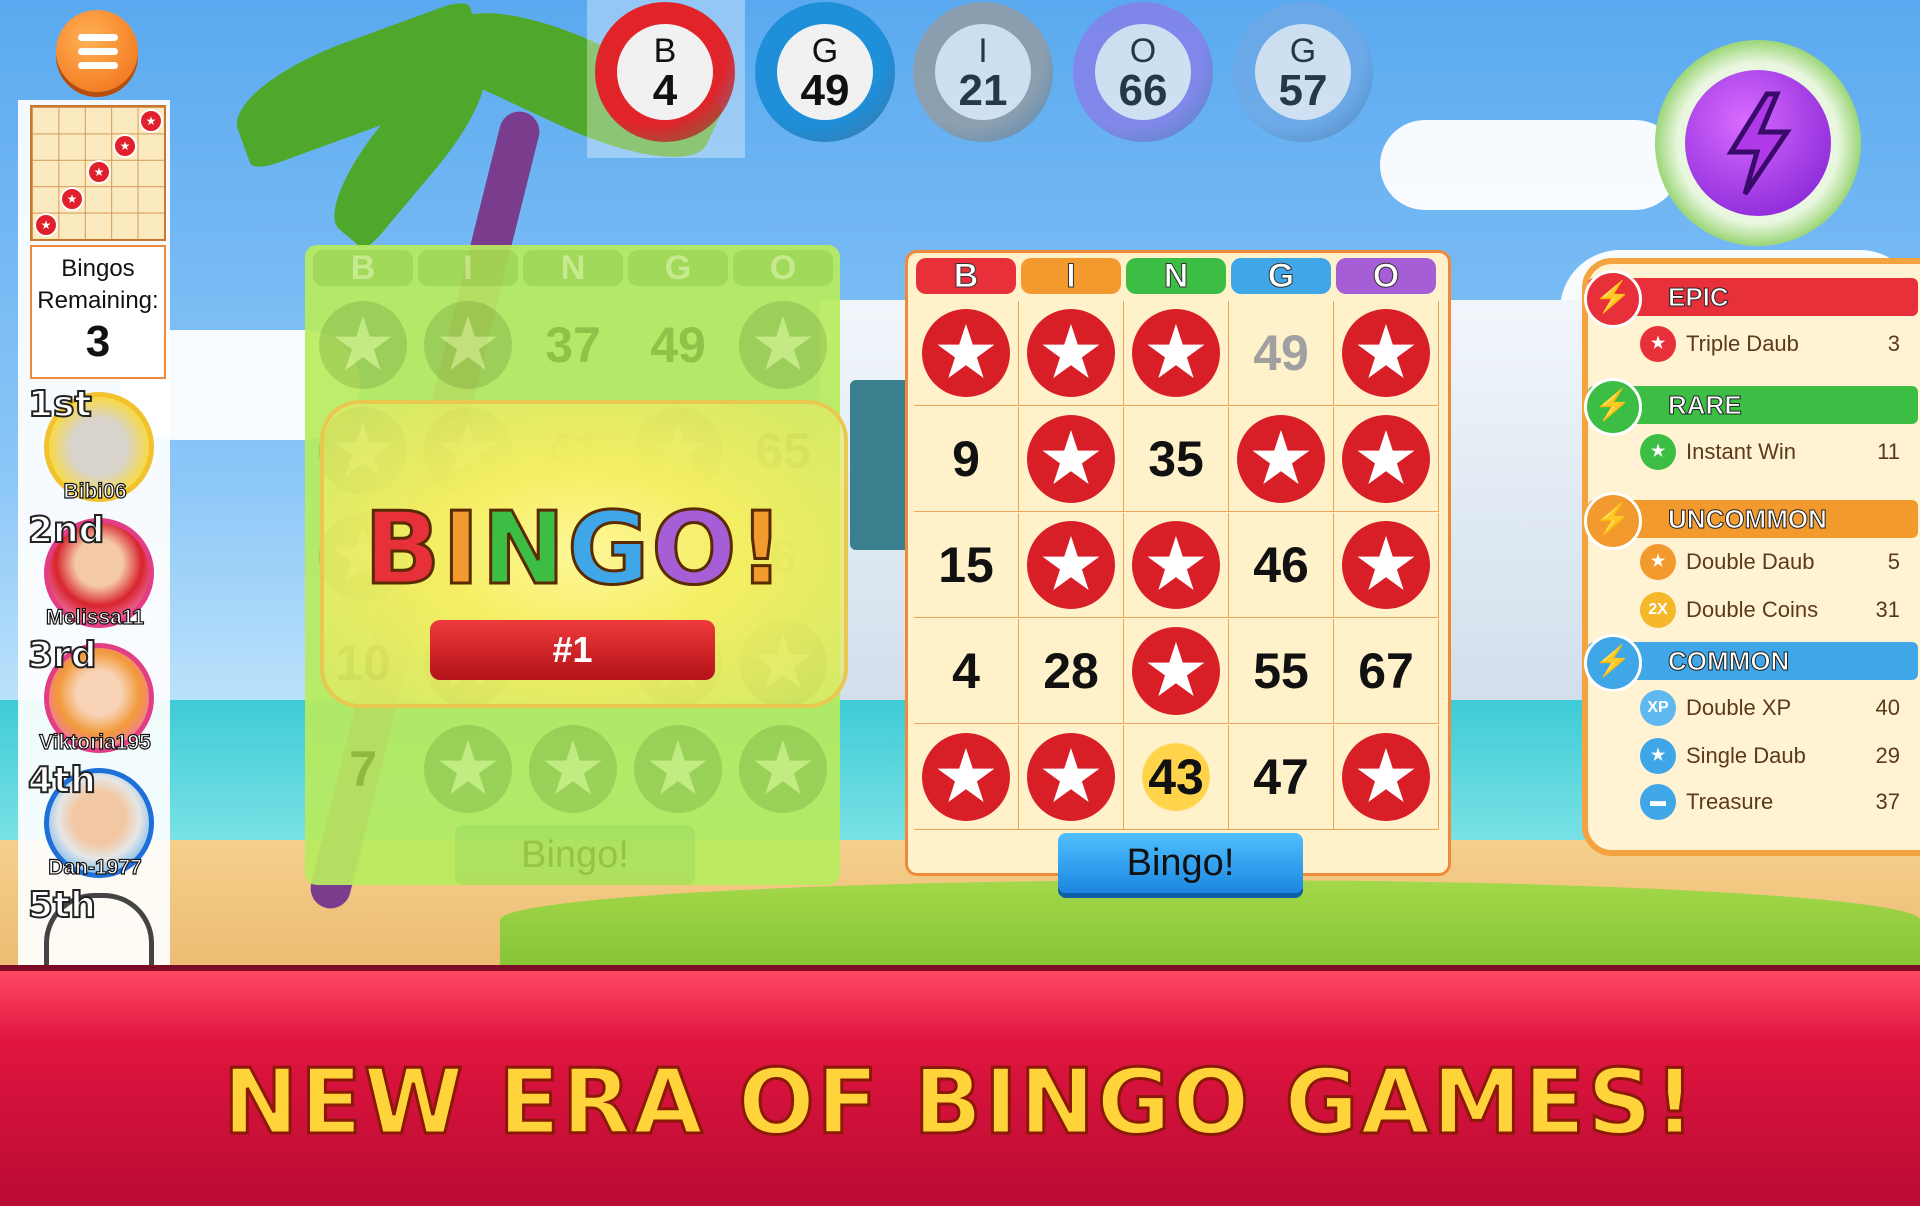  Describe the element at coordinates (966, 671) in the screenshot. I see `card-cell: 4` at that location.